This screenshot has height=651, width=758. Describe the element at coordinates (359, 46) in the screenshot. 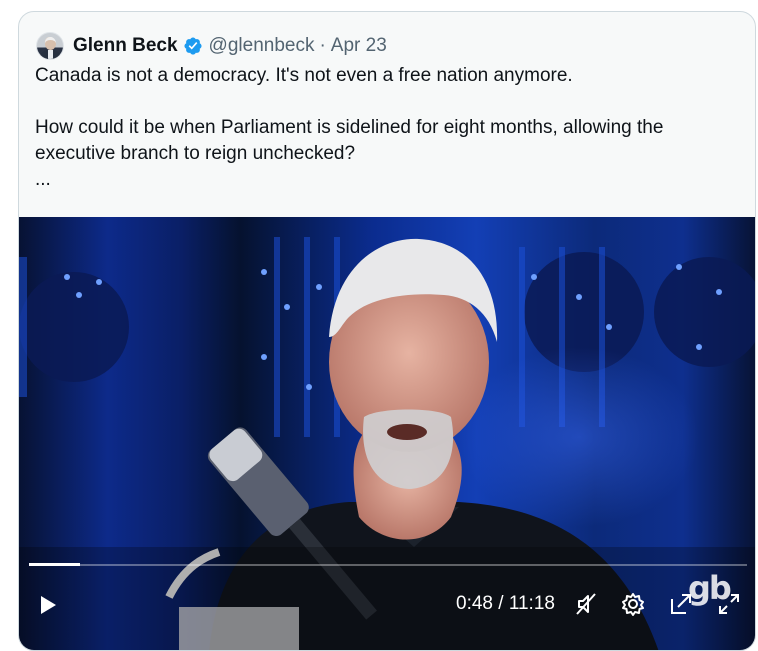

I see `tweet-date: Apr 23` at that location.